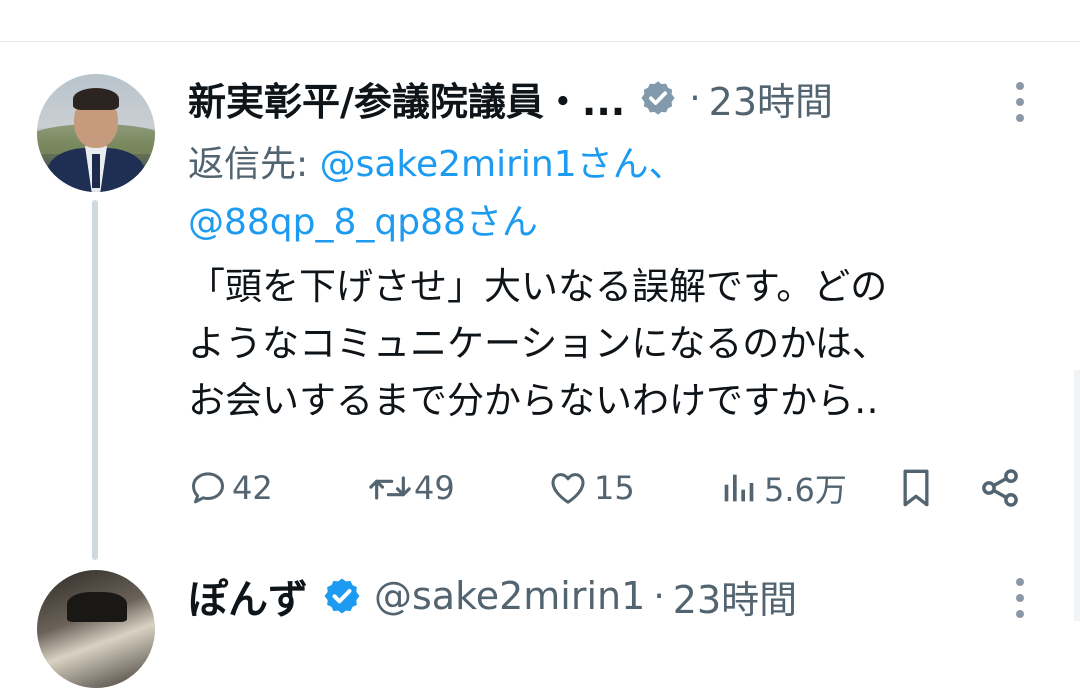  What do you see at coordinates (540, 41) in the screenshot?
I see `top-divider` at bounding box center [540, 41].